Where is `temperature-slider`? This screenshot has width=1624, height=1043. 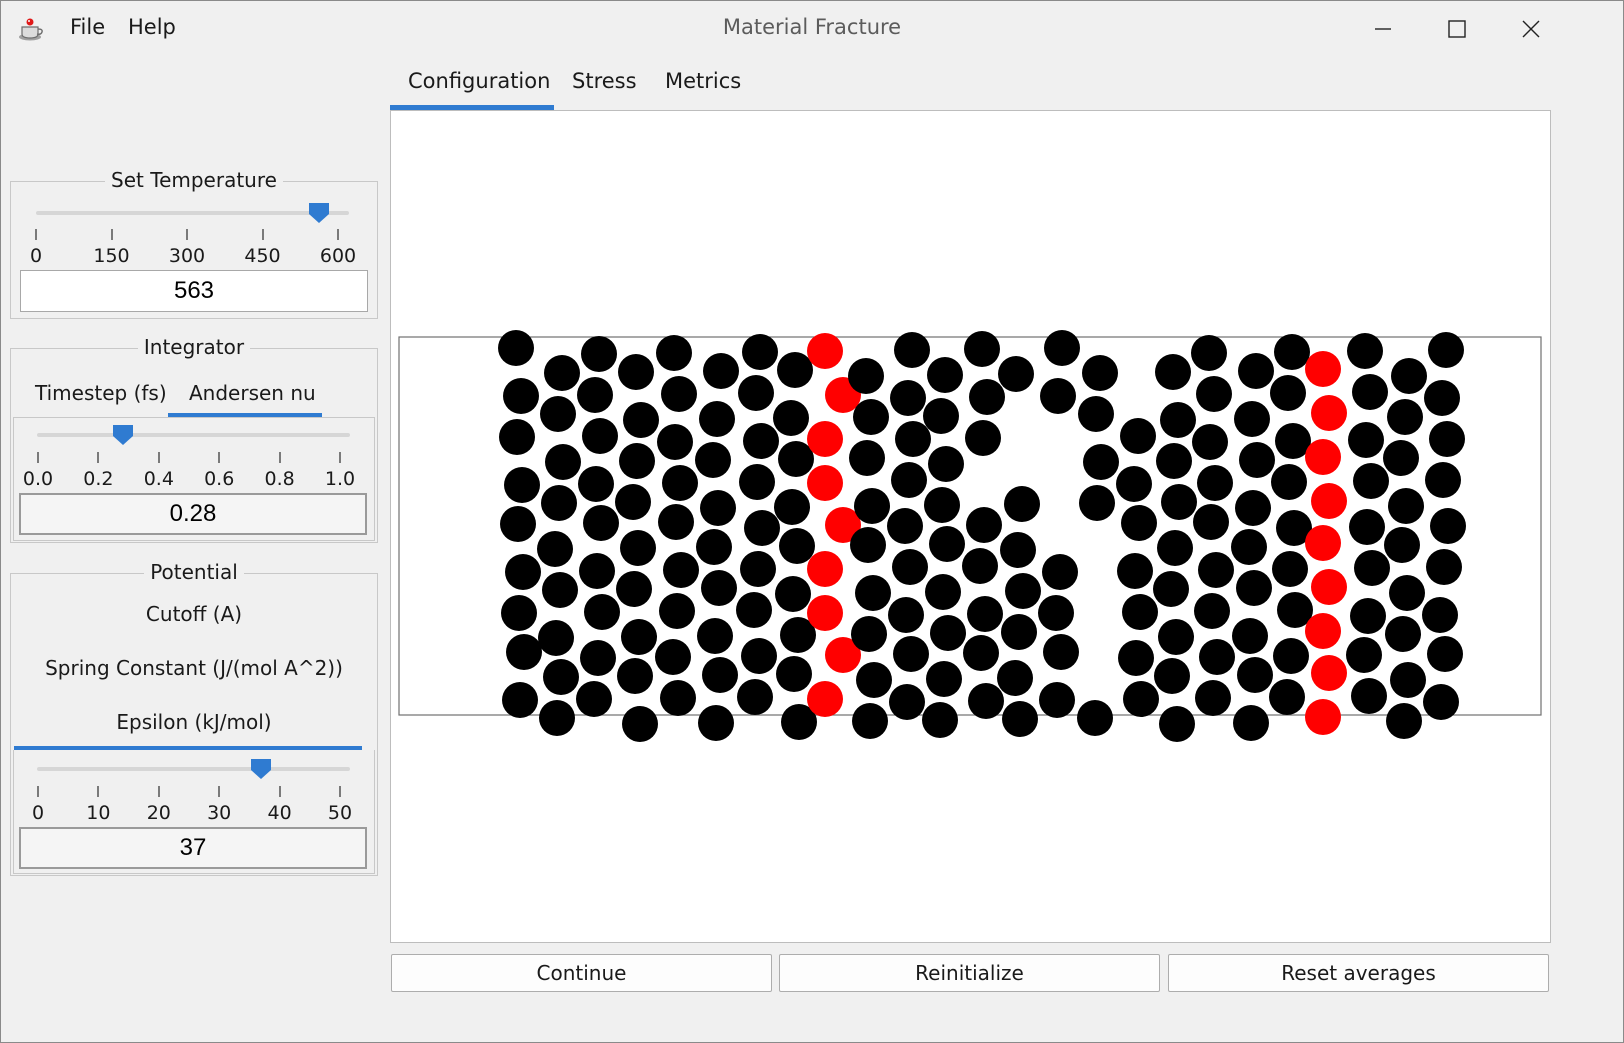
temperature-slider is located at coordinates (192, 213).